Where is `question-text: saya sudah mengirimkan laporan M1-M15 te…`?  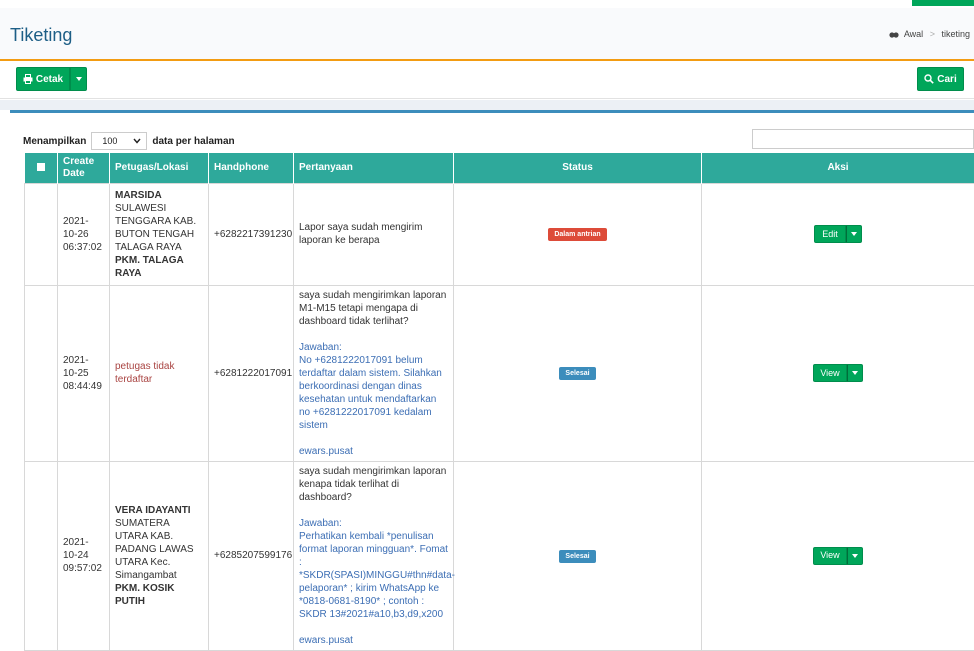
question-text: saya sudah mengirimkan laporan M1-M15 te… is located at coordinates (372, 308).